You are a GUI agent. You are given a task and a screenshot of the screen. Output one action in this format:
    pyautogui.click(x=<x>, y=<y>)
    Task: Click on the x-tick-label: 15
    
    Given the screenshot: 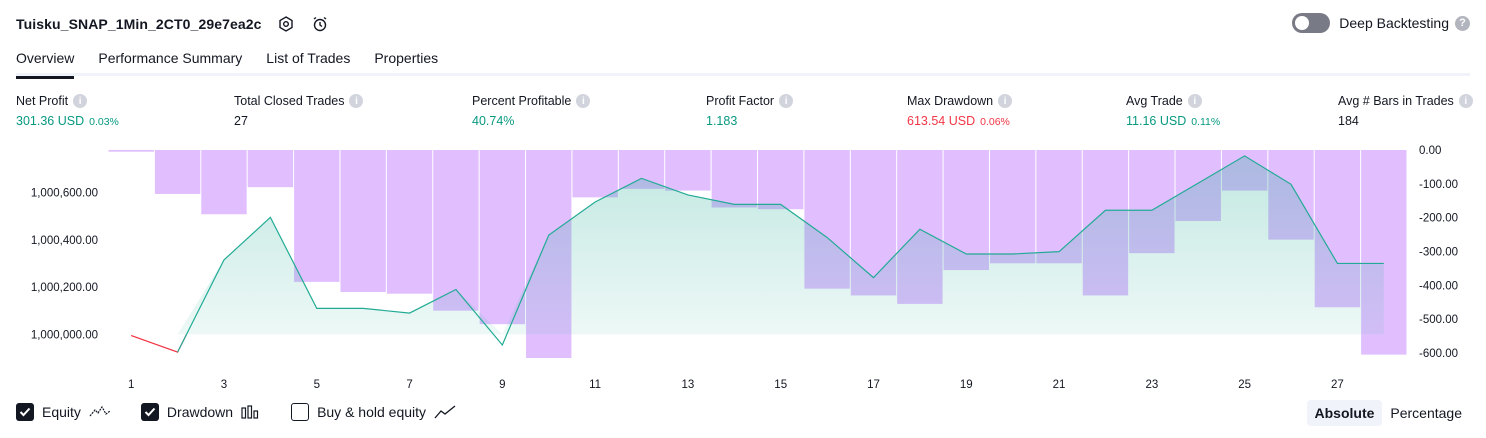 What is the action you would take?
    pyautogui.click(x=780, y=385)
    